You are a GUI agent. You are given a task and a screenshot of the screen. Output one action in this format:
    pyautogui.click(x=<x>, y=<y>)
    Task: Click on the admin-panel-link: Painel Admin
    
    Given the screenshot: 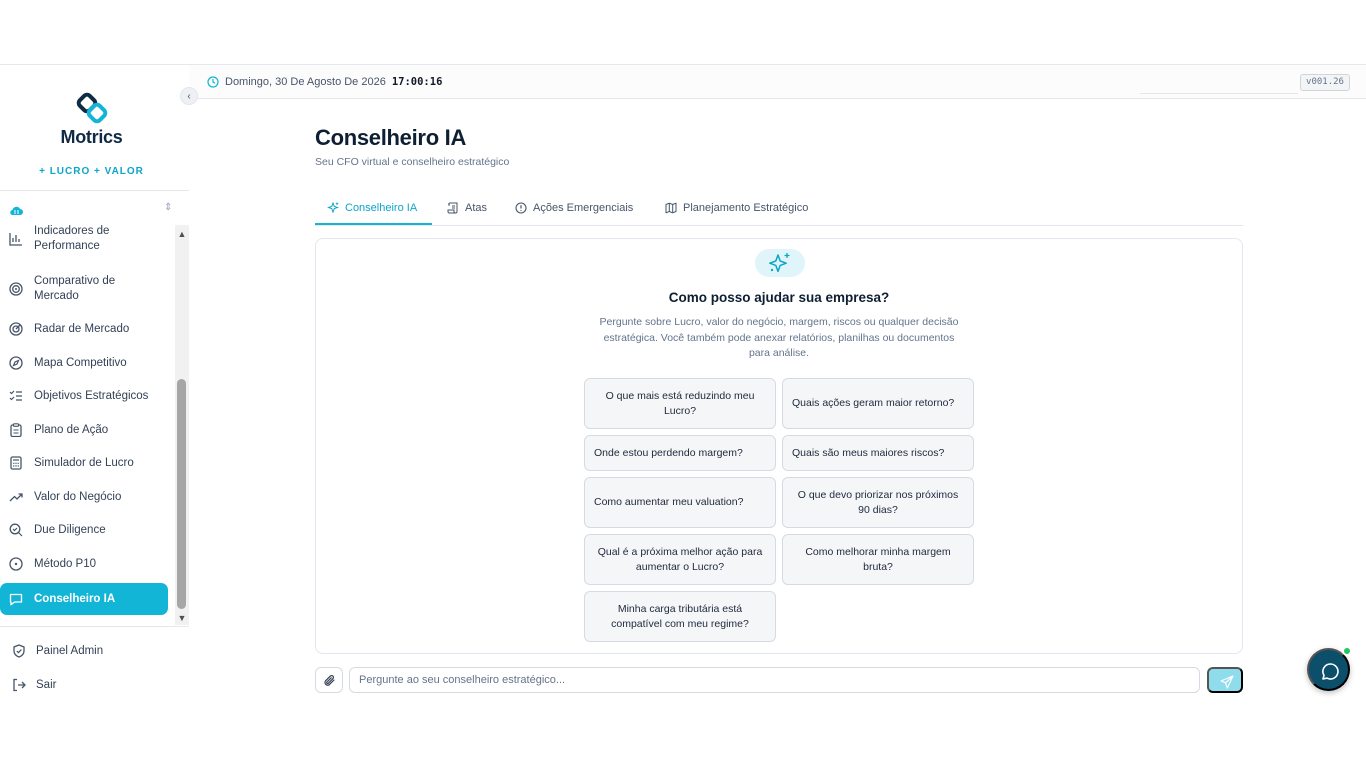 What is the action you would take?
    pyautogui.click(x=57, y=651)
    